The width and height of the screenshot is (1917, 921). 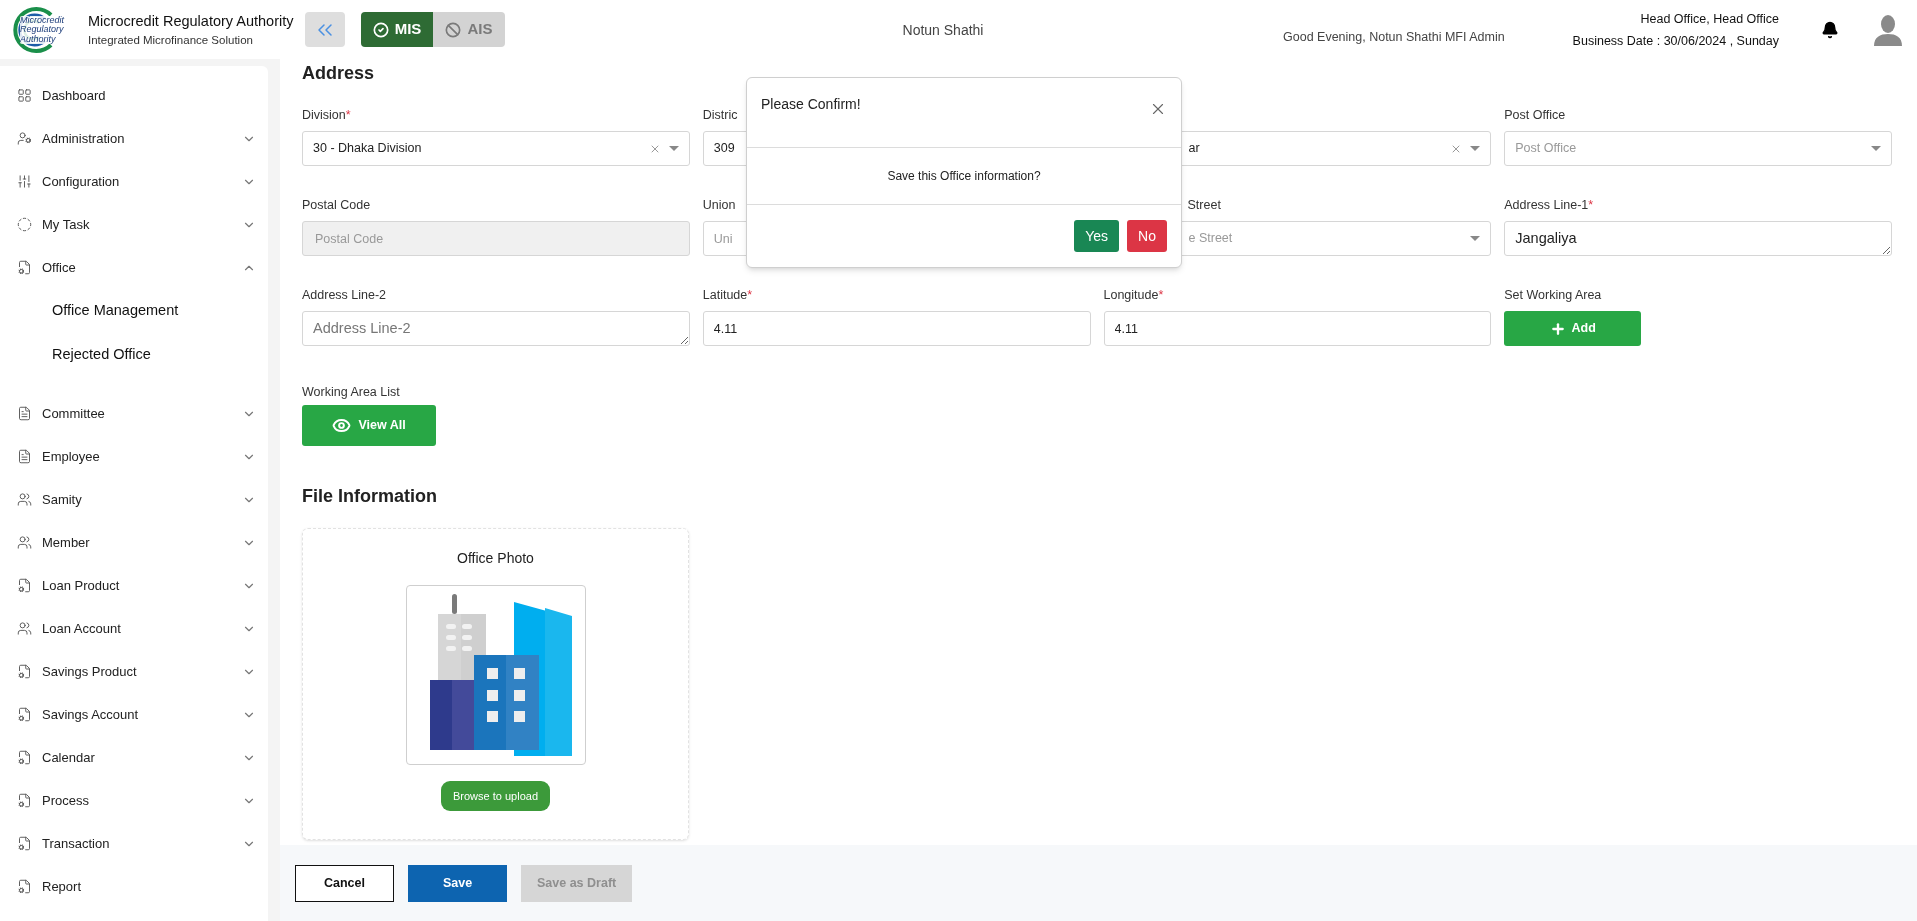 I want to click on dialog-title: Please Confirm!, so click(x=811, y=104).